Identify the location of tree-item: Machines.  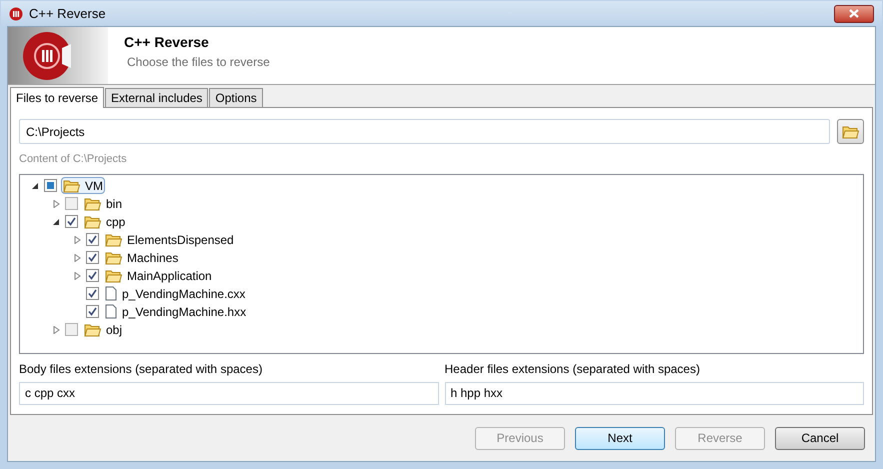
(141, 257).